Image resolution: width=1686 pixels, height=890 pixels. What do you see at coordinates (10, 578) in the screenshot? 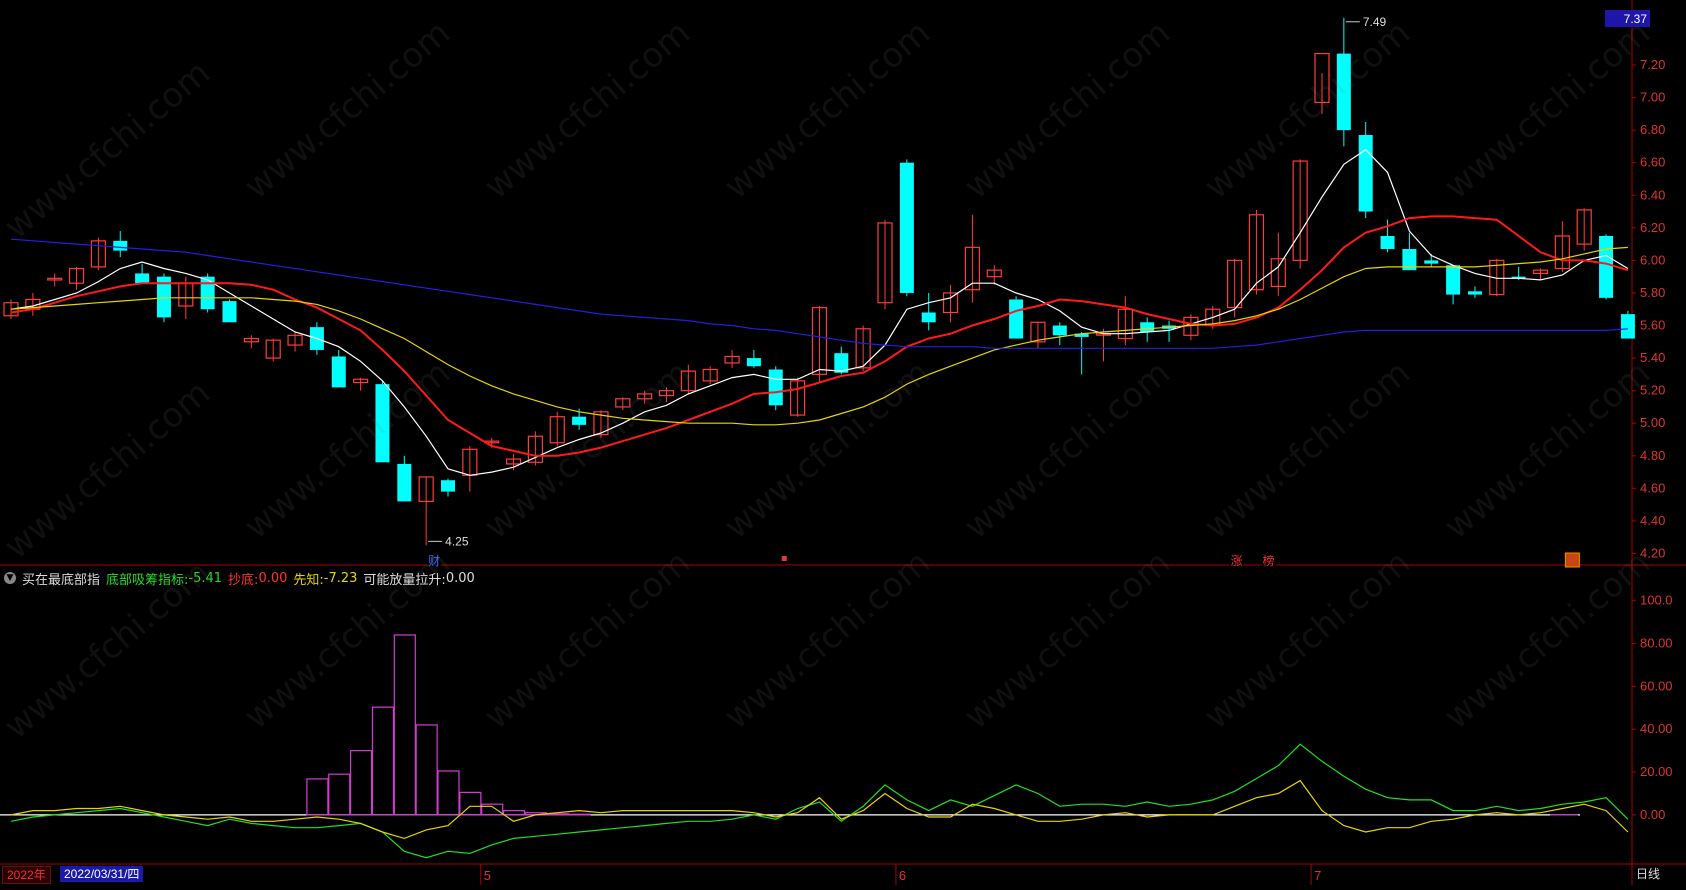
I see `collapse-icon: ▼` at bounding box center [10, 578].